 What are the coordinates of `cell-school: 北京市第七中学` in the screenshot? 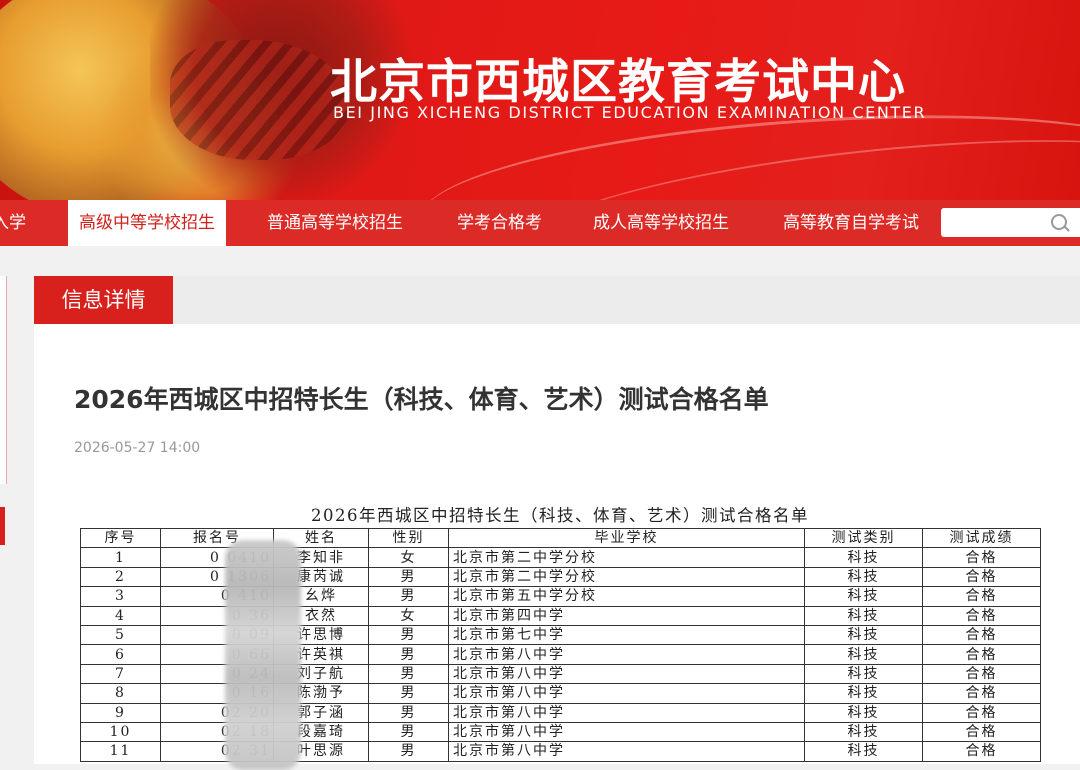 It's located at (626, 635).